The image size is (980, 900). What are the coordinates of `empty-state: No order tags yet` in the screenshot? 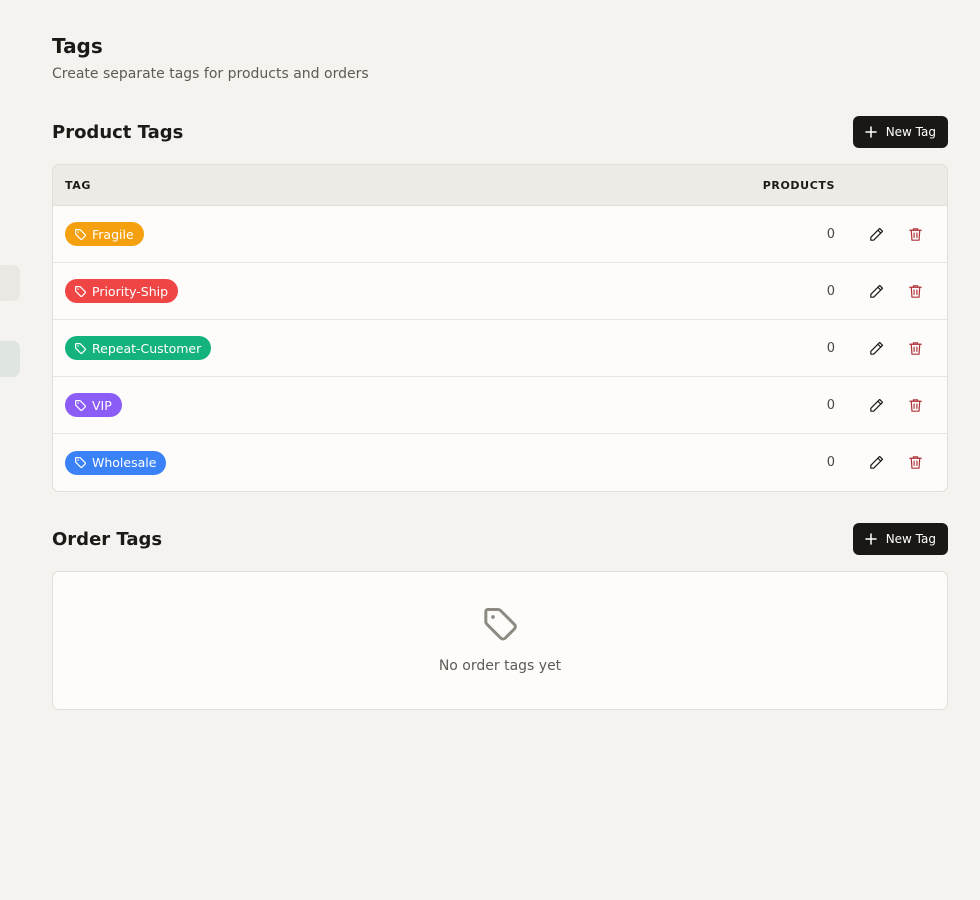 It's located at (500, 640).